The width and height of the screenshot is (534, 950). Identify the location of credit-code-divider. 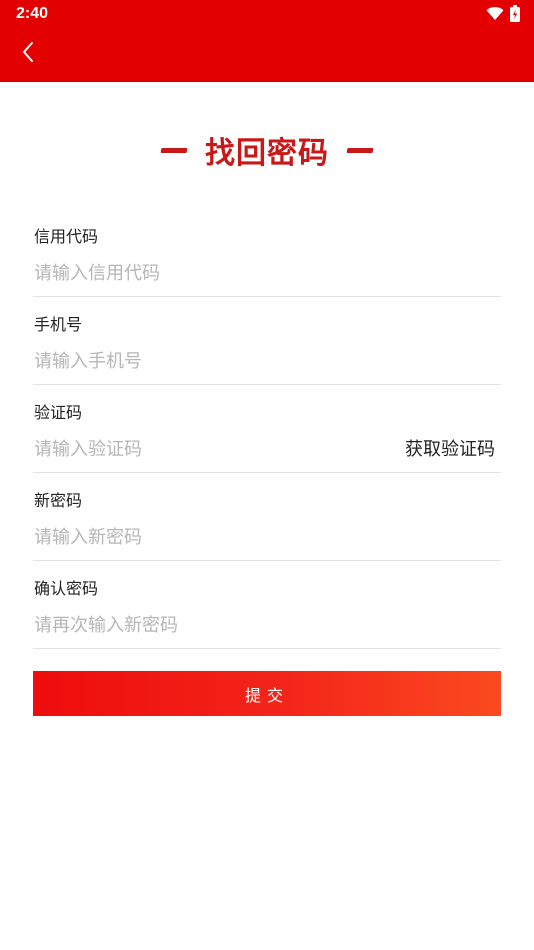
(267, 296).